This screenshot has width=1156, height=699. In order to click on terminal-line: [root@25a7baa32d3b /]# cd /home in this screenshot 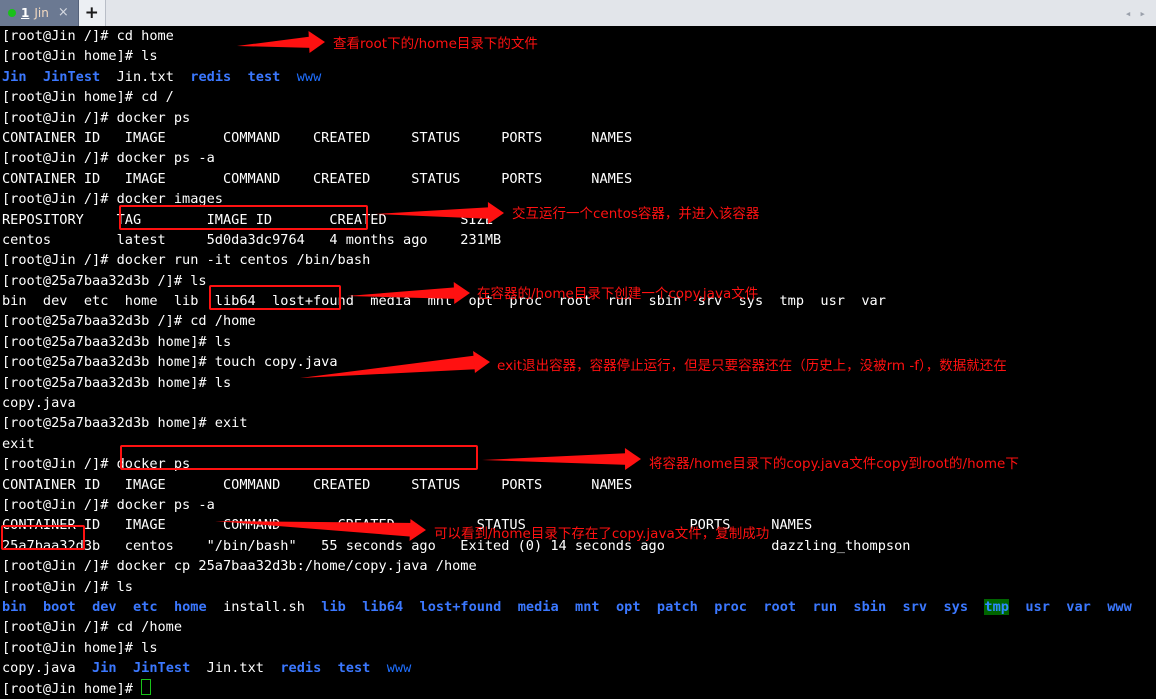, I will do `click(578, 321)`.